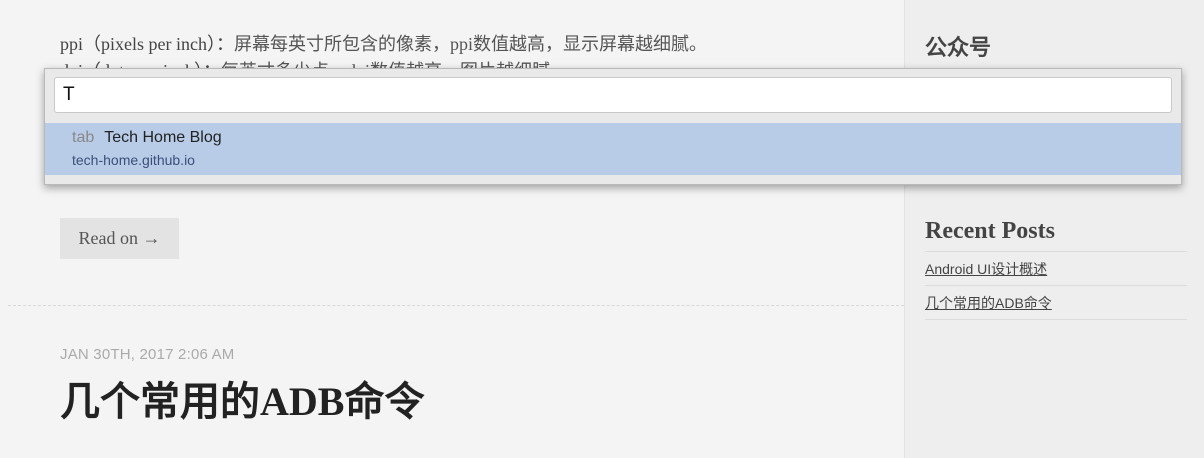  I want to click on recent-posts-list: Android UI设计概述 几个常用的ADB命令, so click(1056, 285).